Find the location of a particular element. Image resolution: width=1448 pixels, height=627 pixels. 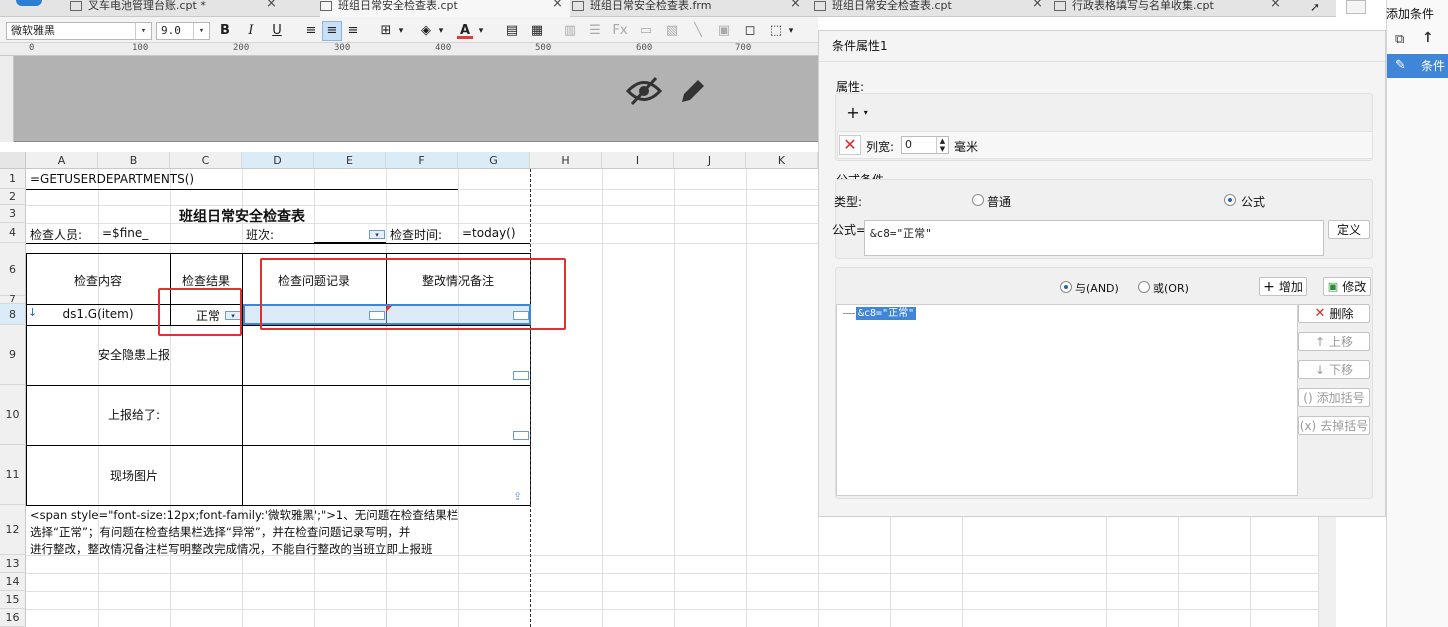

condition-list is located at coordinates (1067, 400).